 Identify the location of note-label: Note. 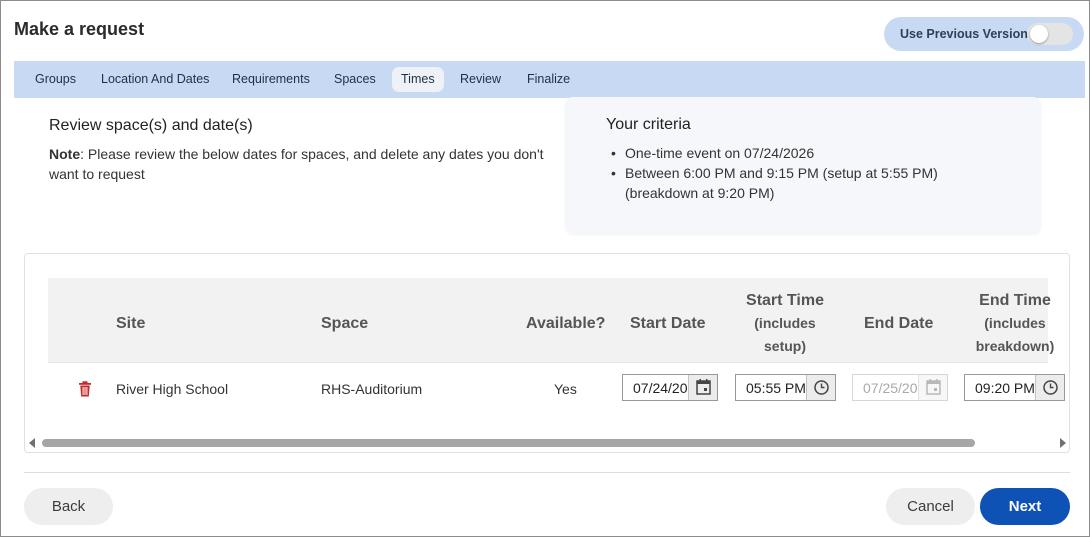
(65, 154).